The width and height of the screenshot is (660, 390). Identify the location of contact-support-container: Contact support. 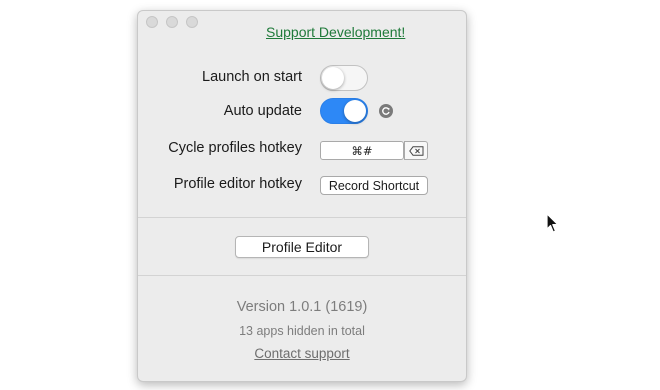
(302, 353).